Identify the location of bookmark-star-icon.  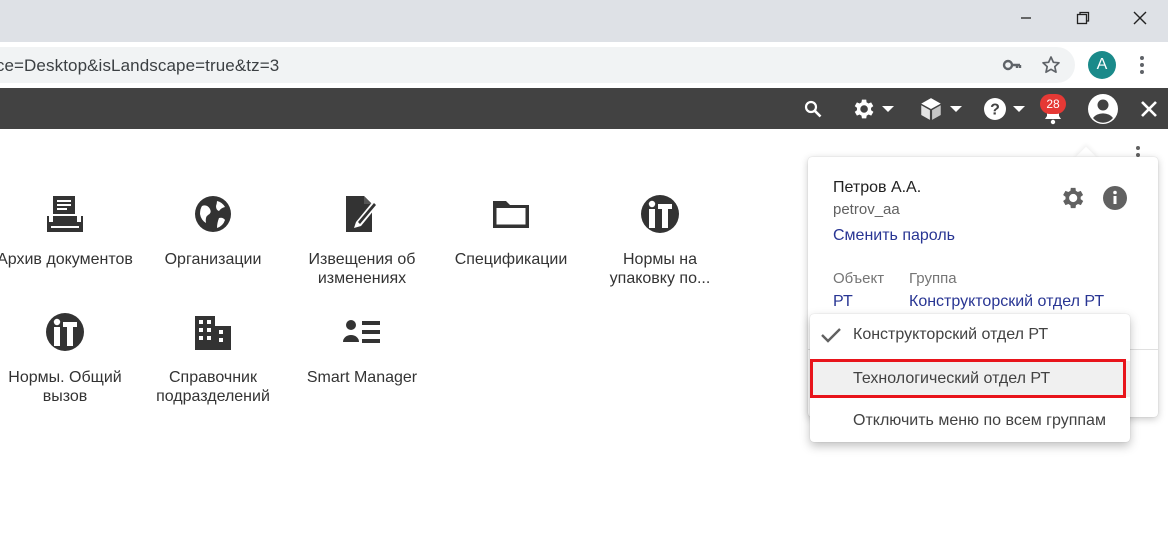
(1051, 65).